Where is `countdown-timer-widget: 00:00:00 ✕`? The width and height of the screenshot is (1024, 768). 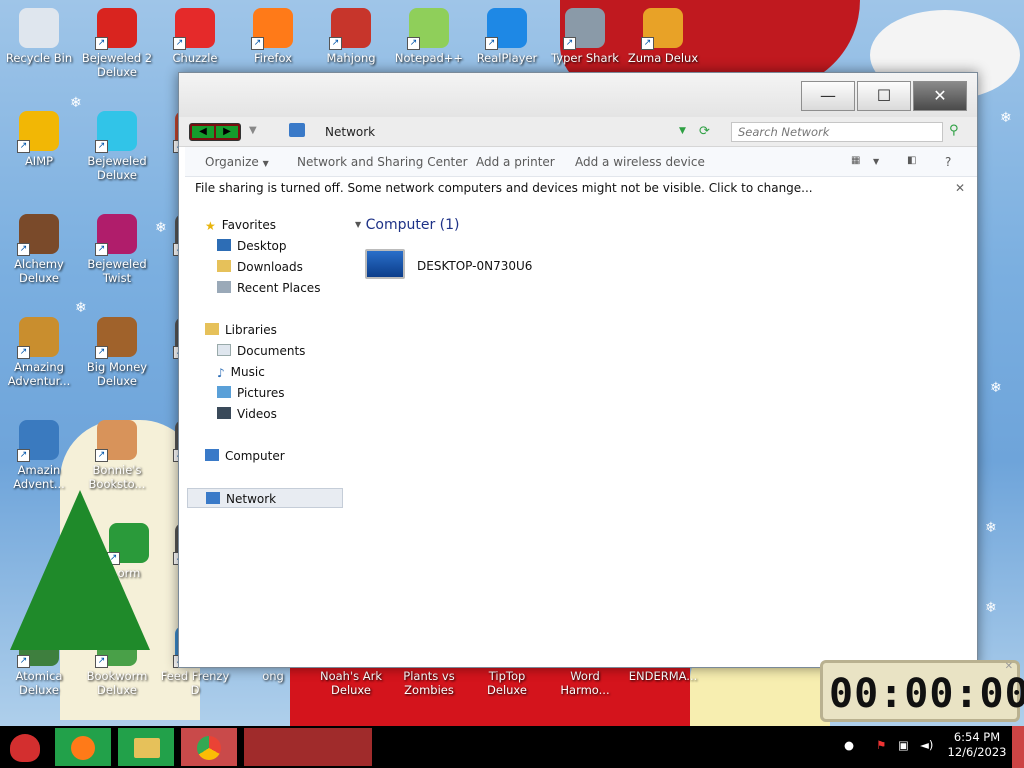
countdown-timer-widget: 00:00:00 ✕ is located at coordinates (922, 691).